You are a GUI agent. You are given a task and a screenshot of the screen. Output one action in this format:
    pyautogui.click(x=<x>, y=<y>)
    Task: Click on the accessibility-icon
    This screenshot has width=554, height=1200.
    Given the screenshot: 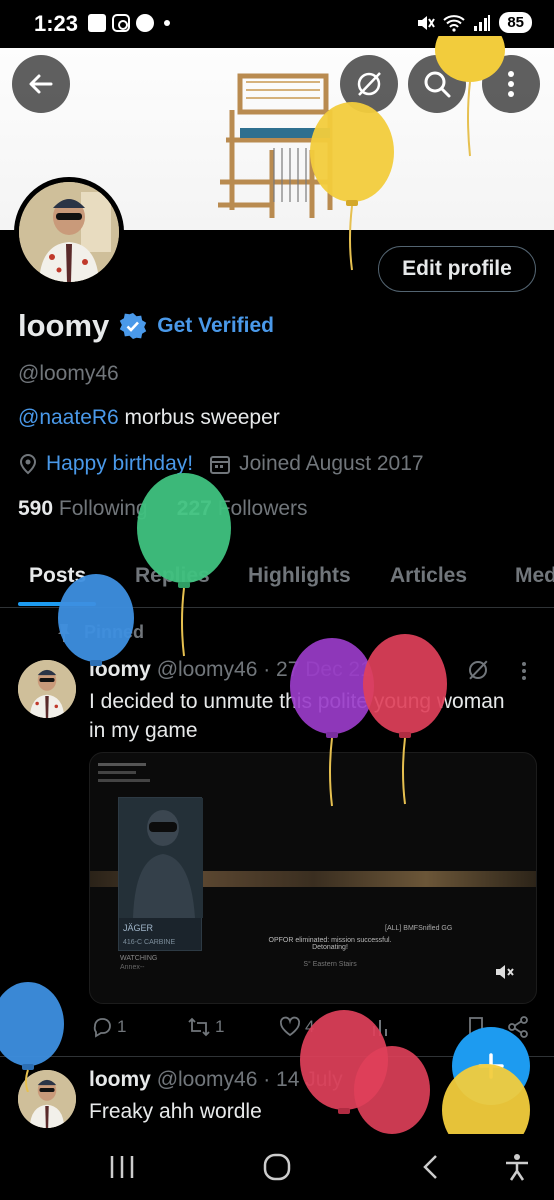 What is the action you would take?
    pyautogui.click(x=517, y=1167)
    